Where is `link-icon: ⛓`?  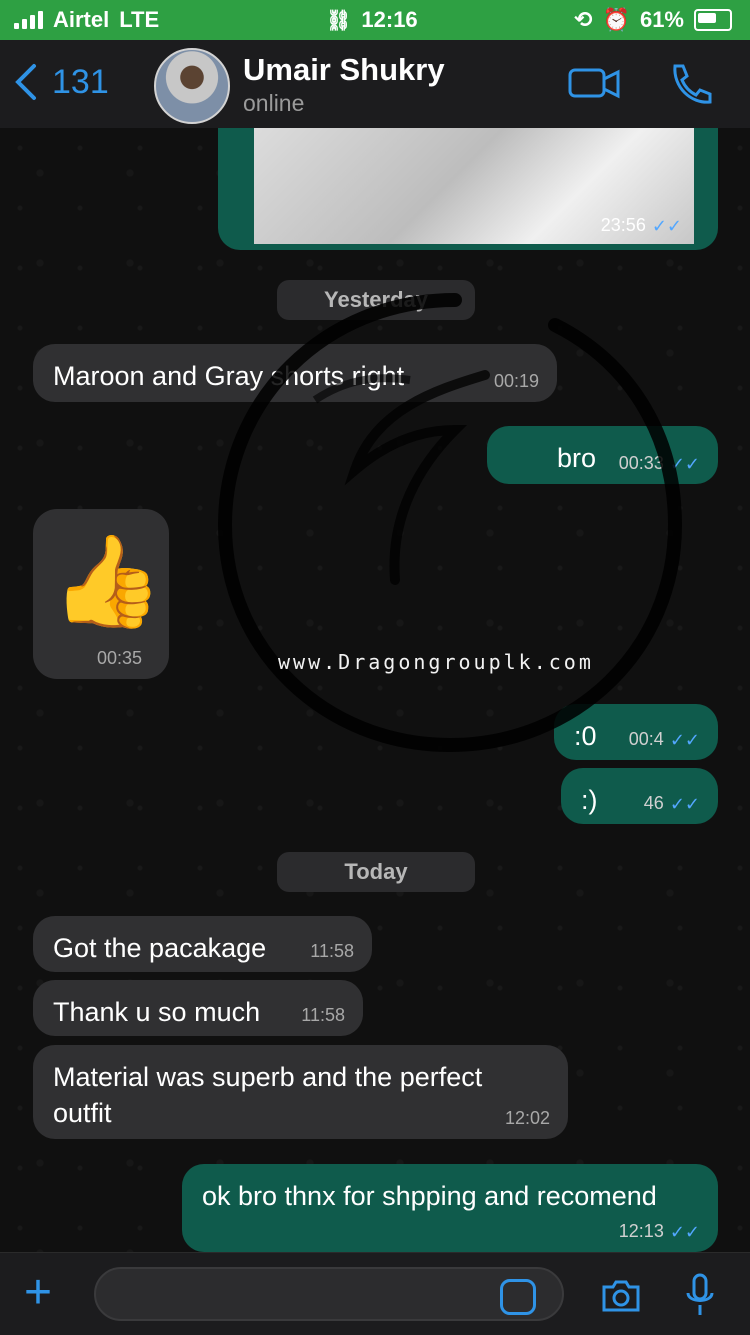 link-icon: ⛓ is located at coordinates (339, 20).